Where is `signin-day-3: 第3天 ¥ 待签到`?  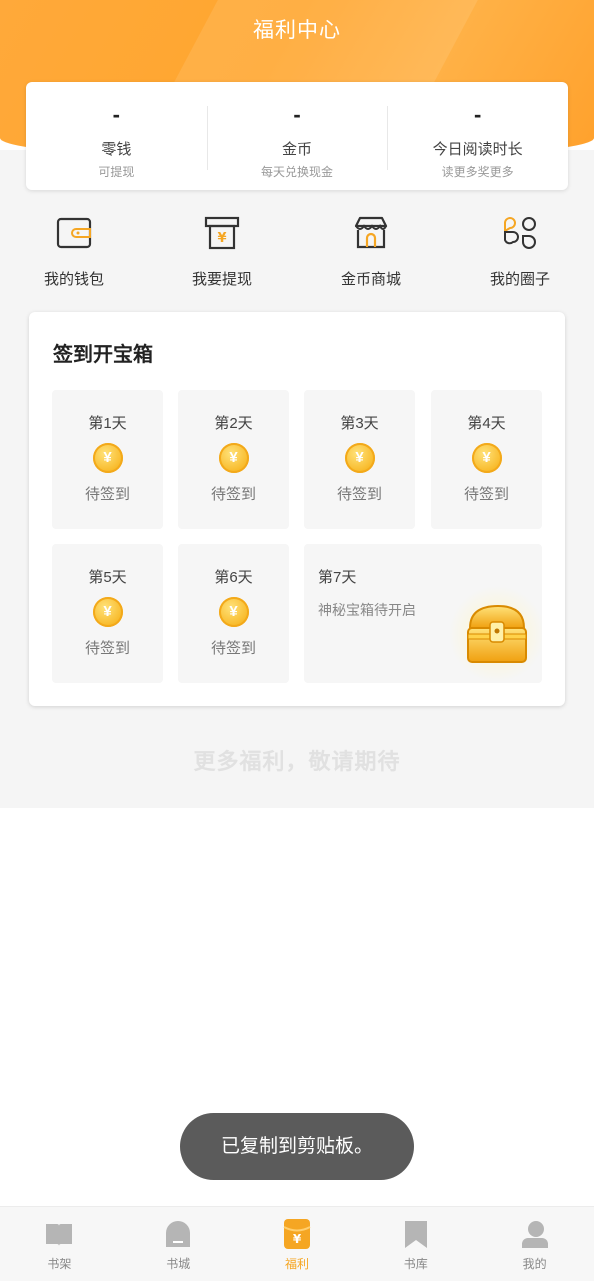 signin-day-3: 第3天 ¥ 待签到 is located at coordinates (359, 459).